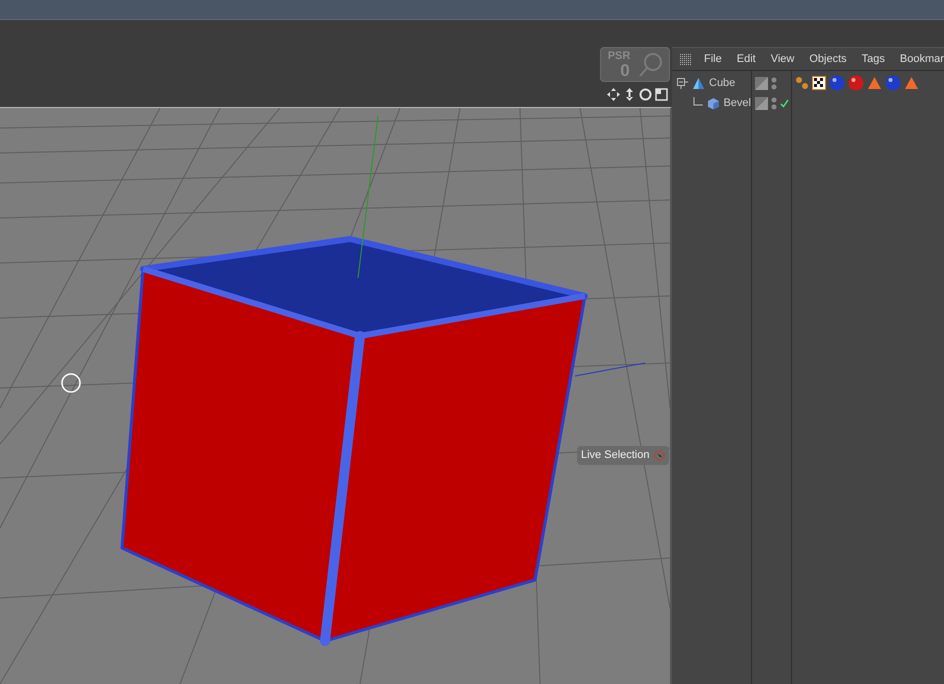 The width and height of the screenshot is (944, 684). Describe the element at coordinates (828, 59) in the screenshot. I see `menu-item: Objects` at that location.